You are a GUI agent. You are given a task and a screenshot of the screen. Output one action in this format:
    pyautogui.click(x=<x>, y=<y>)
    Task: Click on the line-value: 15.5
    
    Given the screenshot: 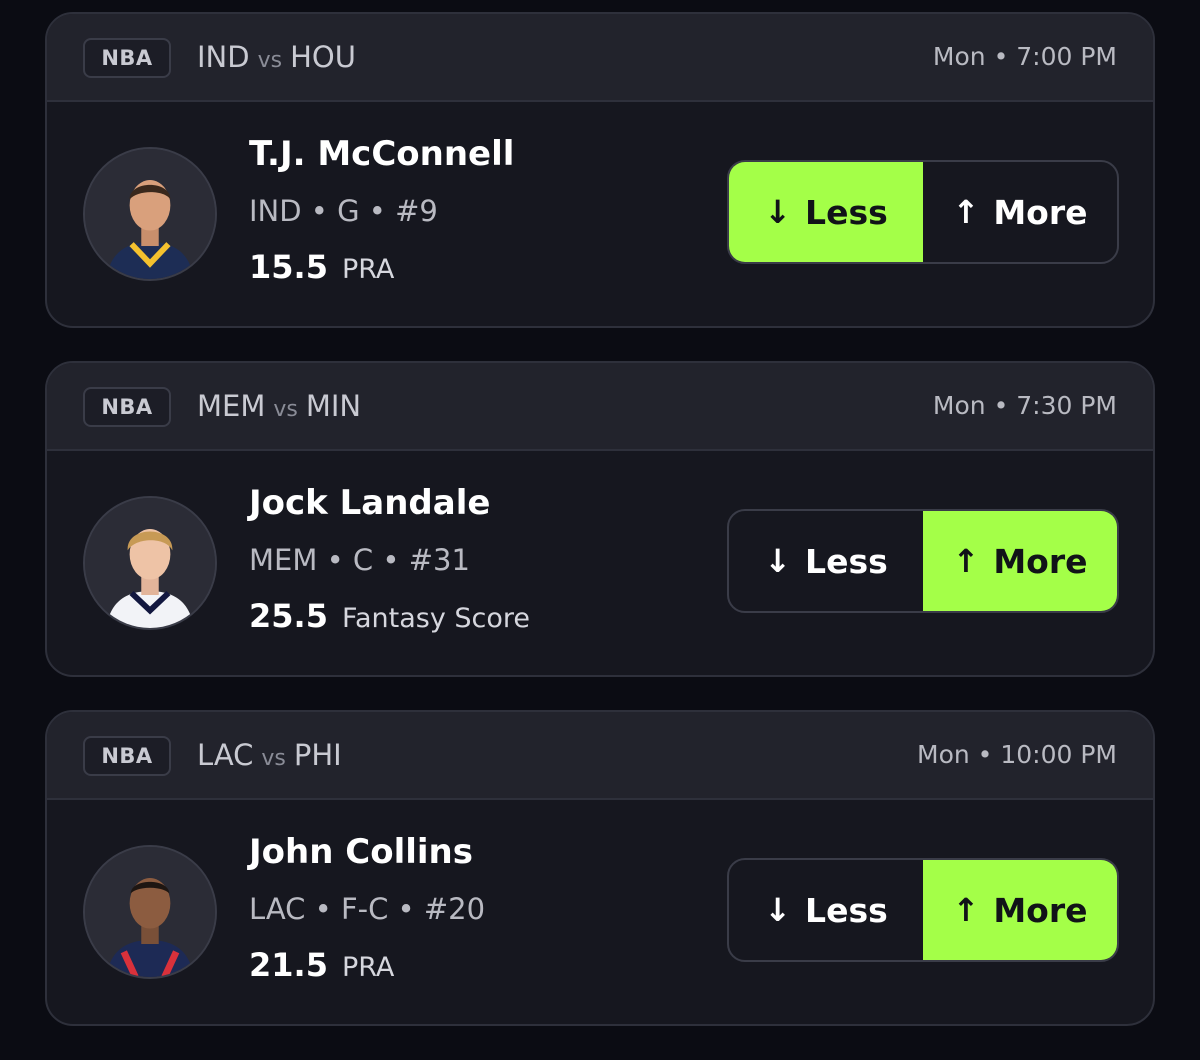 What is the action you would take?
    pyautogui.click(x=288, y=267)
    